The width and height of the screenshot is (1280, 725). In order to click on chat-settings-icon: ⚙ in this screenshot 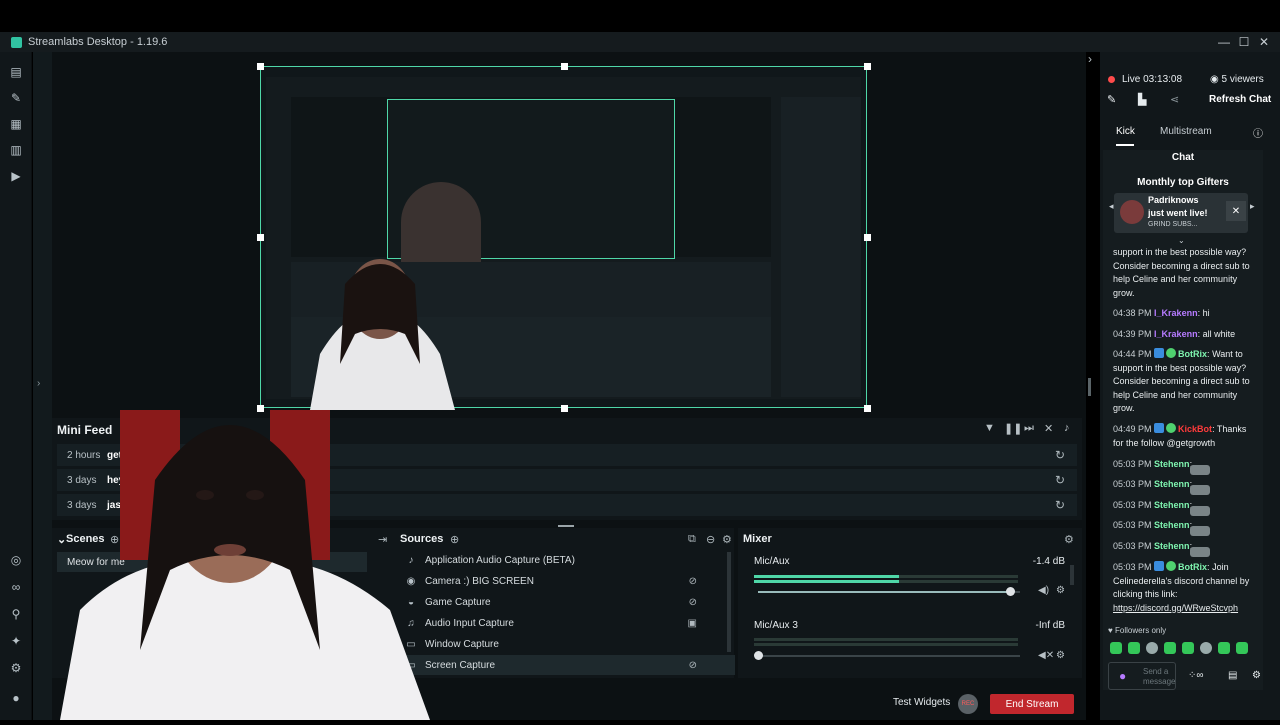, I will do `click(1256, 675)`.